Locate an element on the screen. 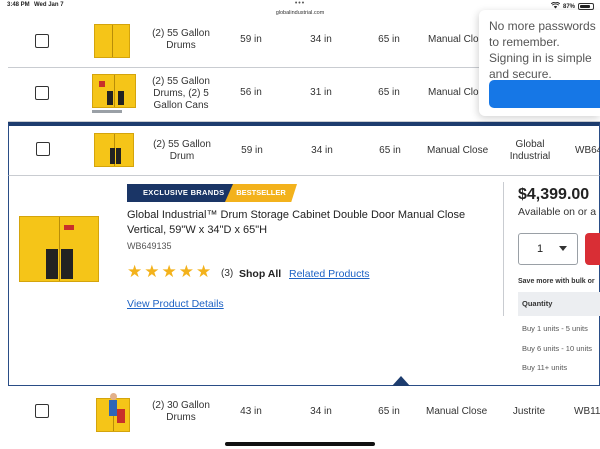  row-sku: WB64 is located at coordinates (587, 150).